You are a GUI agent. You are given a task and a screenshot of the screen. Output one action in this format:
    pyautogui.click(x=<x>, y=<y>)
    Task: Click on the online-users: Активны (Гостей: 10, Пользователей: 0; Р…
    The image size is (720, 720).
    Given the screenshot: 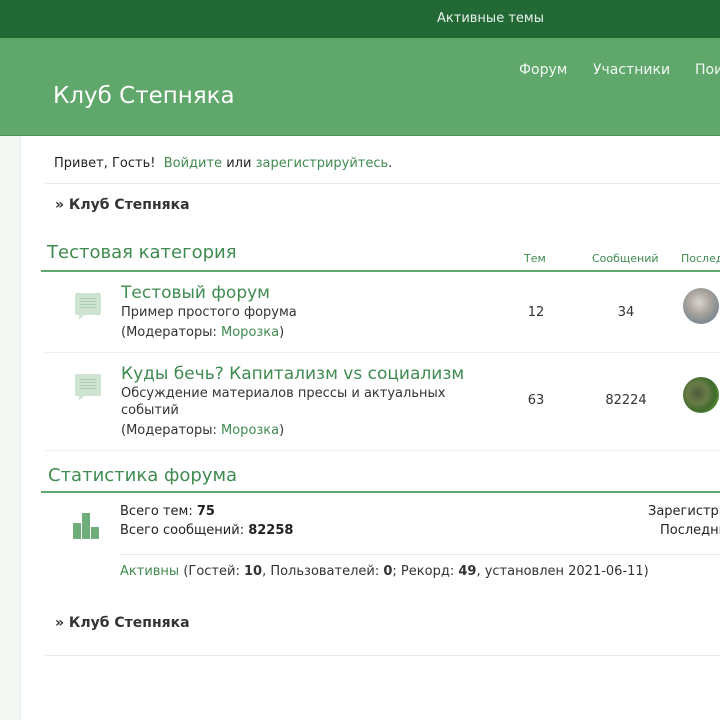 What is the action you would take?
    pyautogui.click(x=384, y=571)
    